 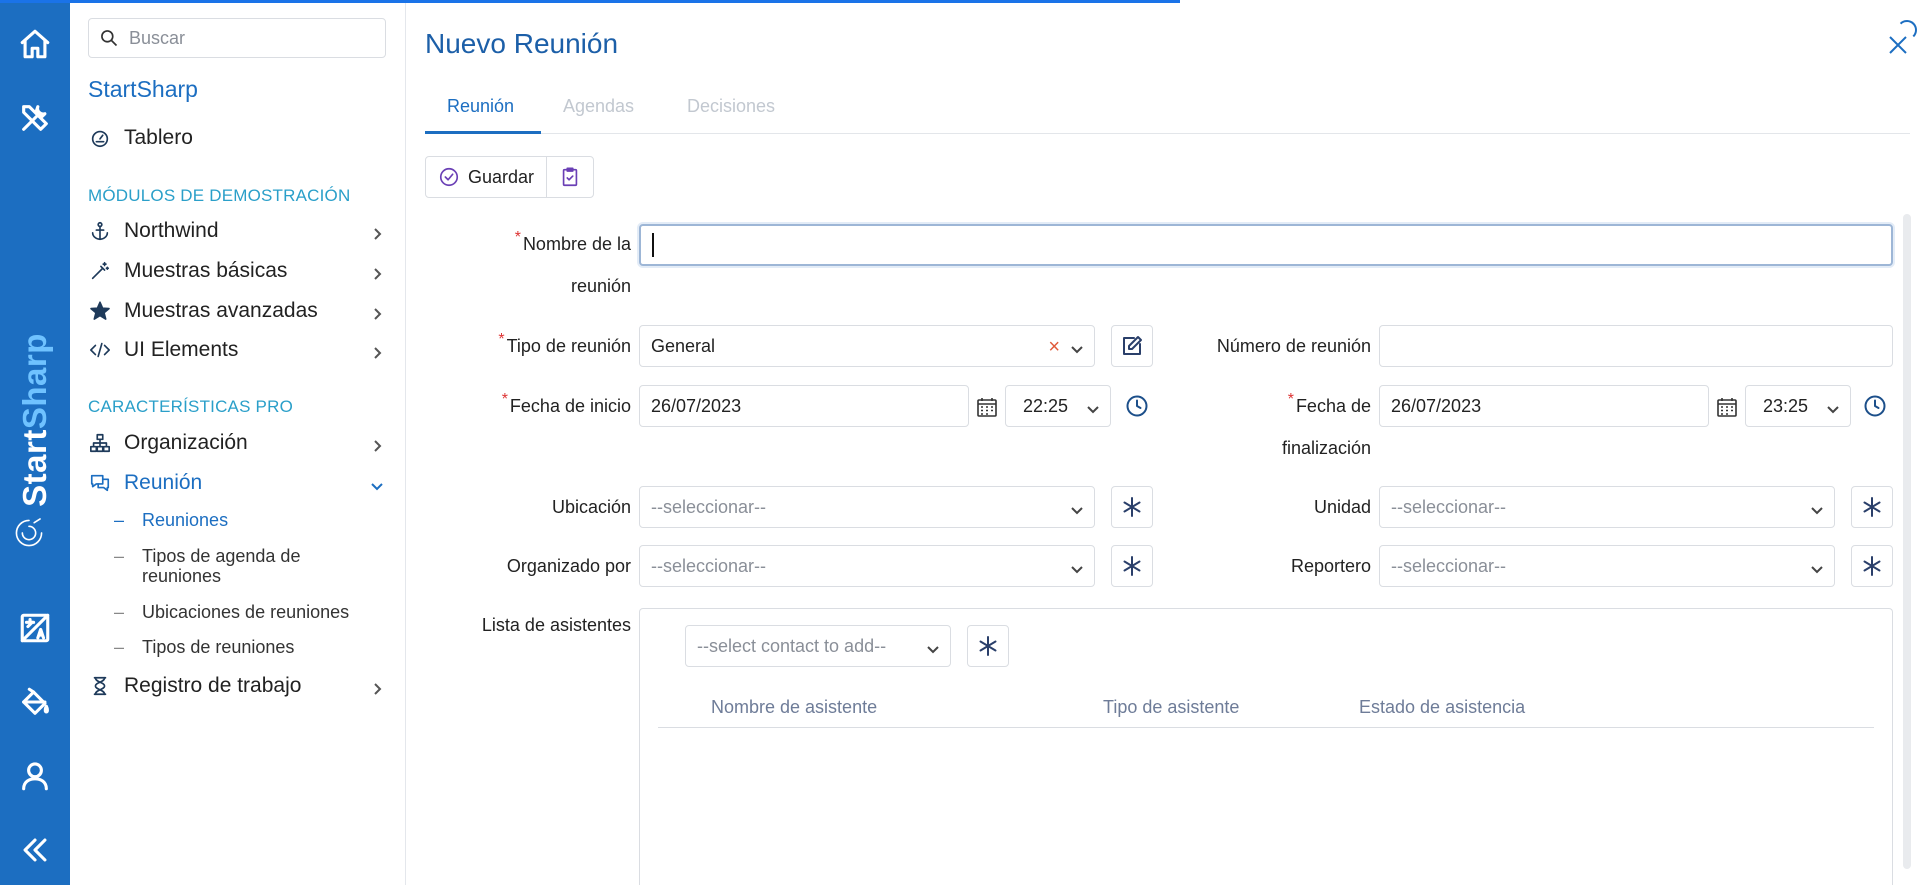 I want to click on add-reporter-button, so click(x=1872, y=566).